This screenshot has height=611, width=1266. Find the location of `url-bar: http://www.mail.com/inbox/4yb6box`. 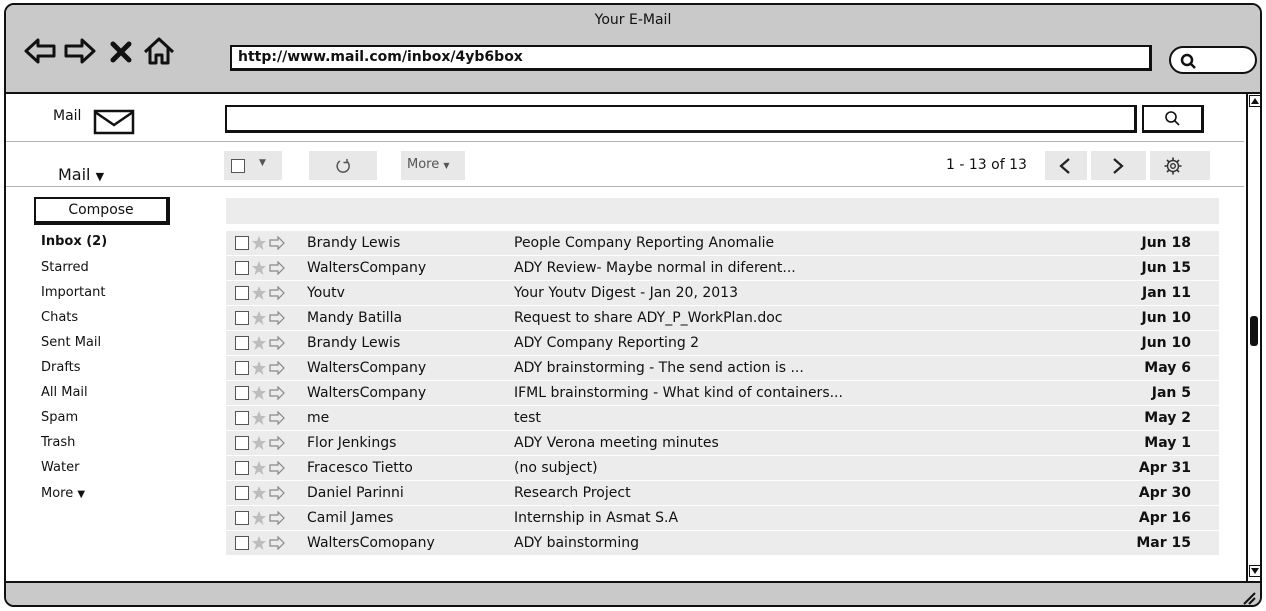

url-bar: http://www.mail.com/inbox/4yb6box is located at coordinates (691, 58).